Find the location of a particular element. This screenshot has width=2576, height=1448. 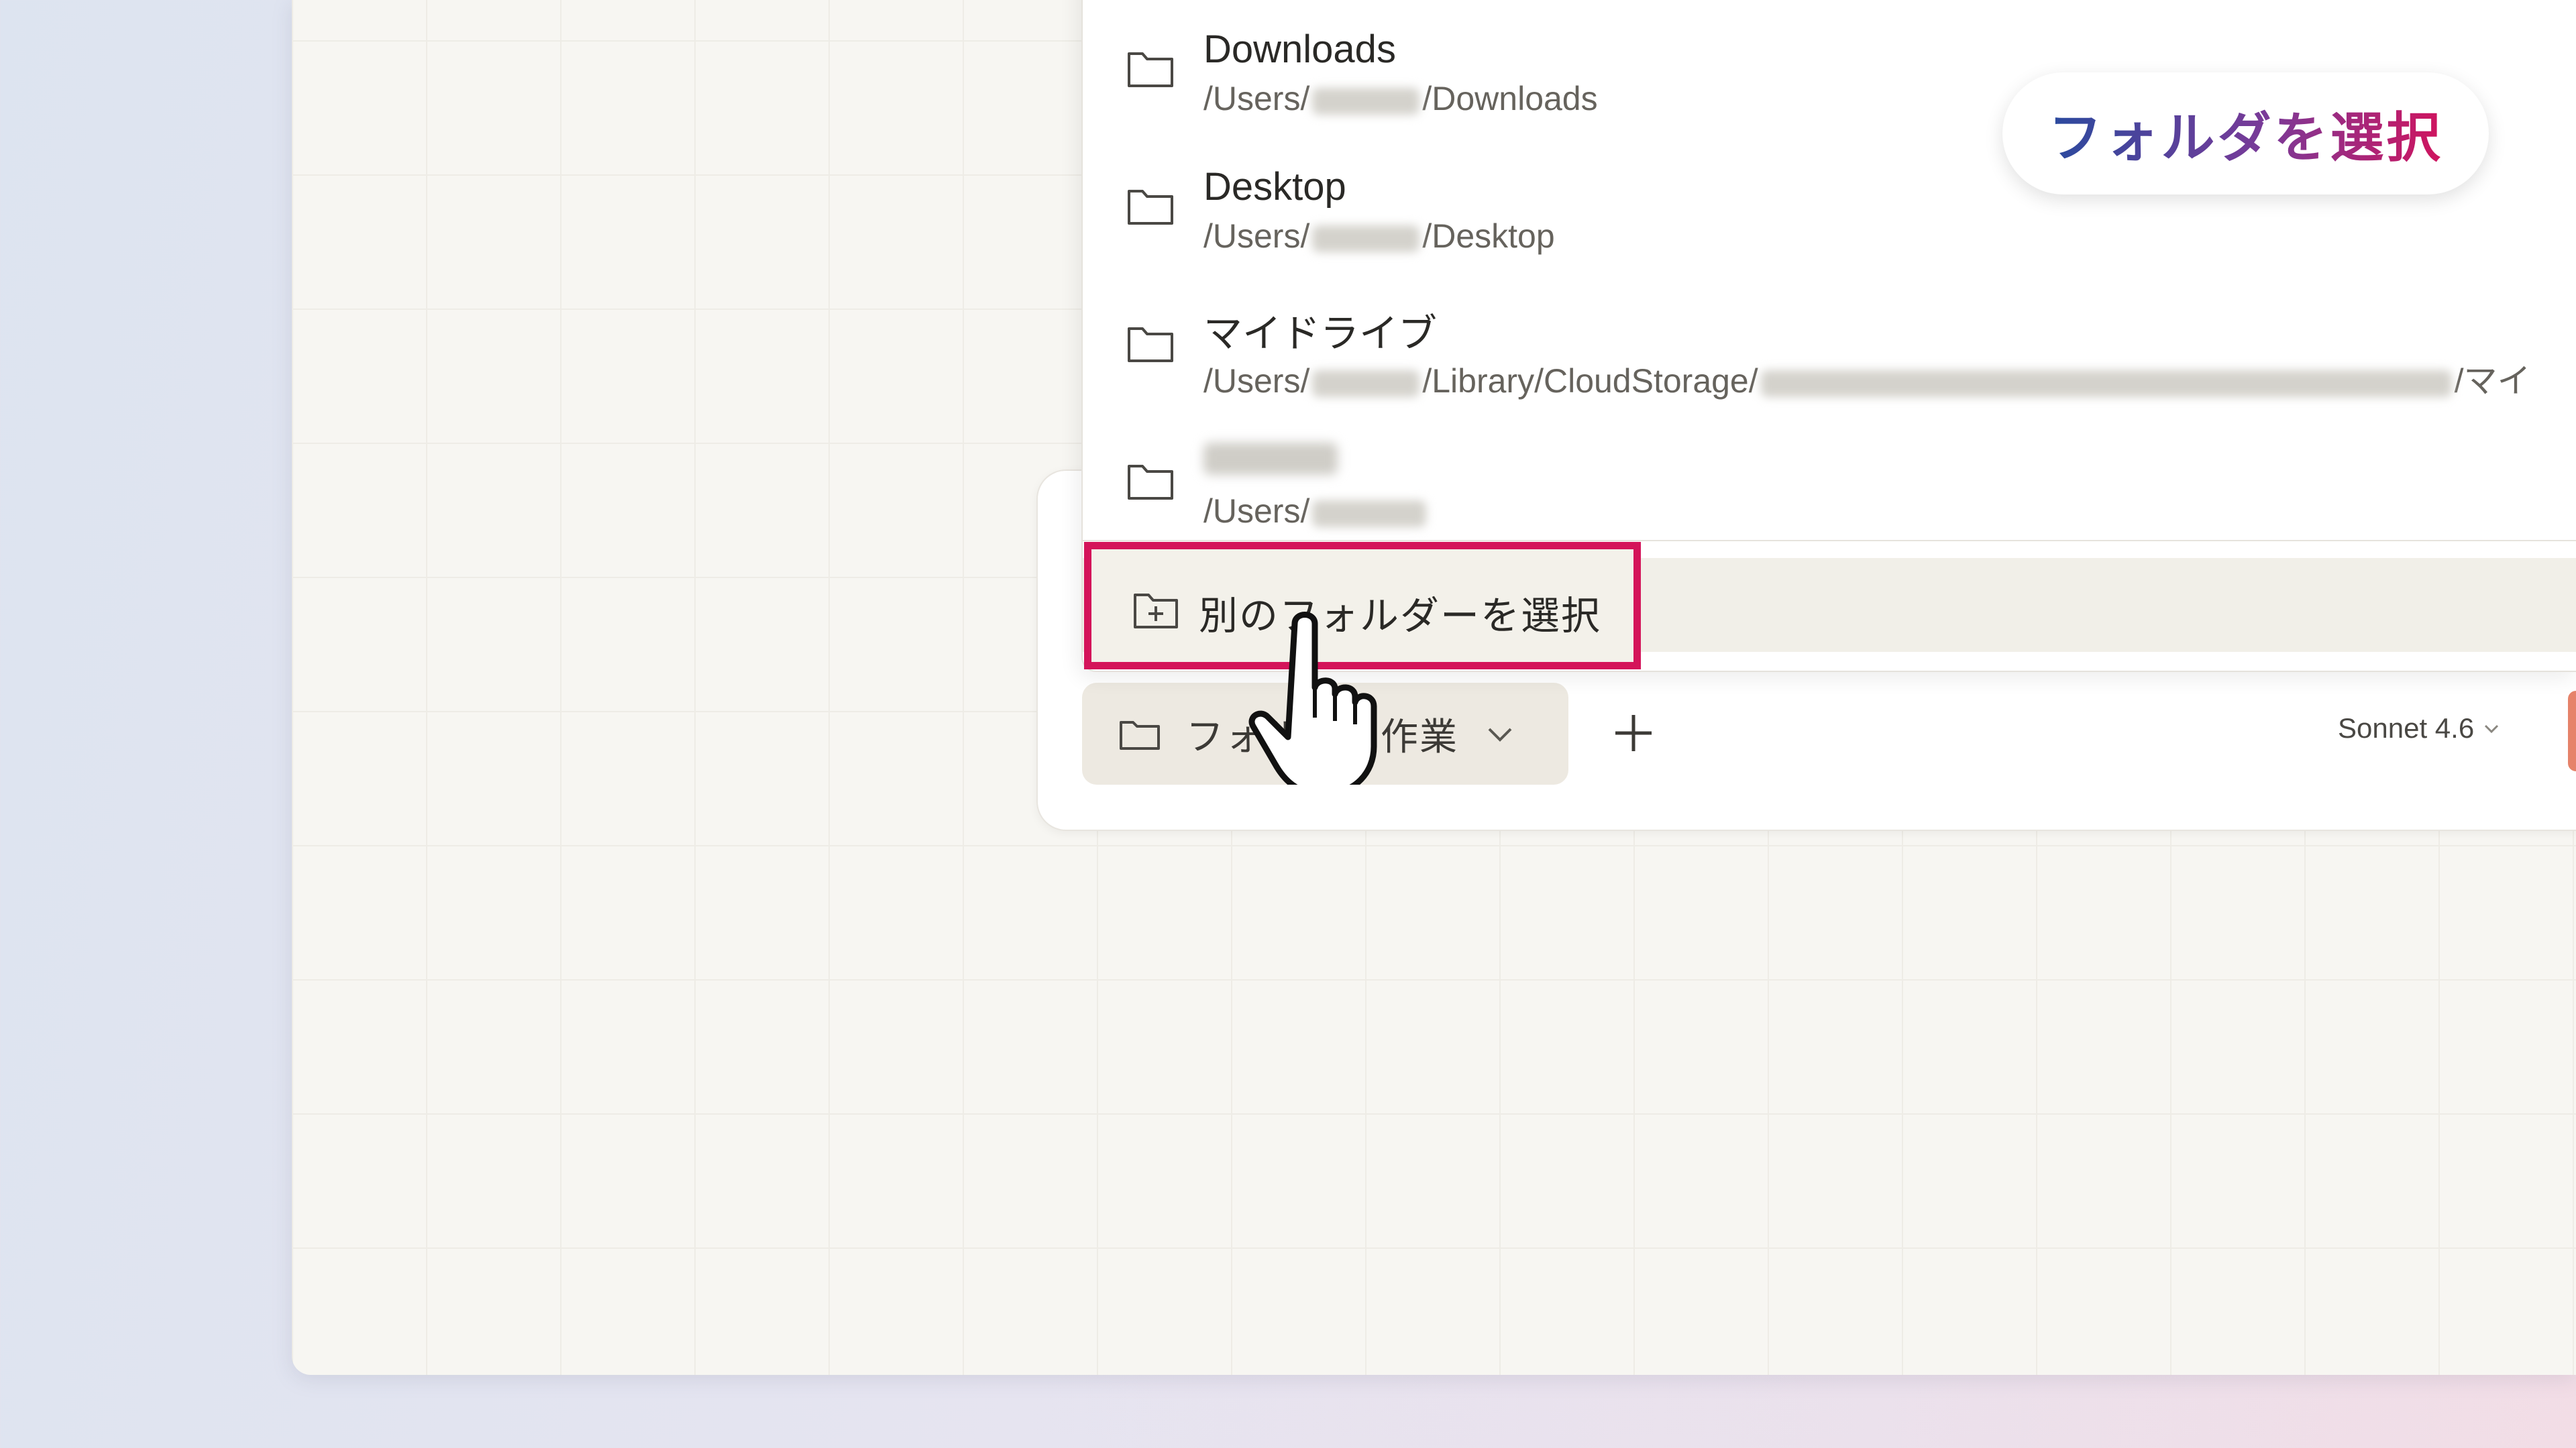

folder-path: /Users//Desktop is located at coordinates (1379, 236).